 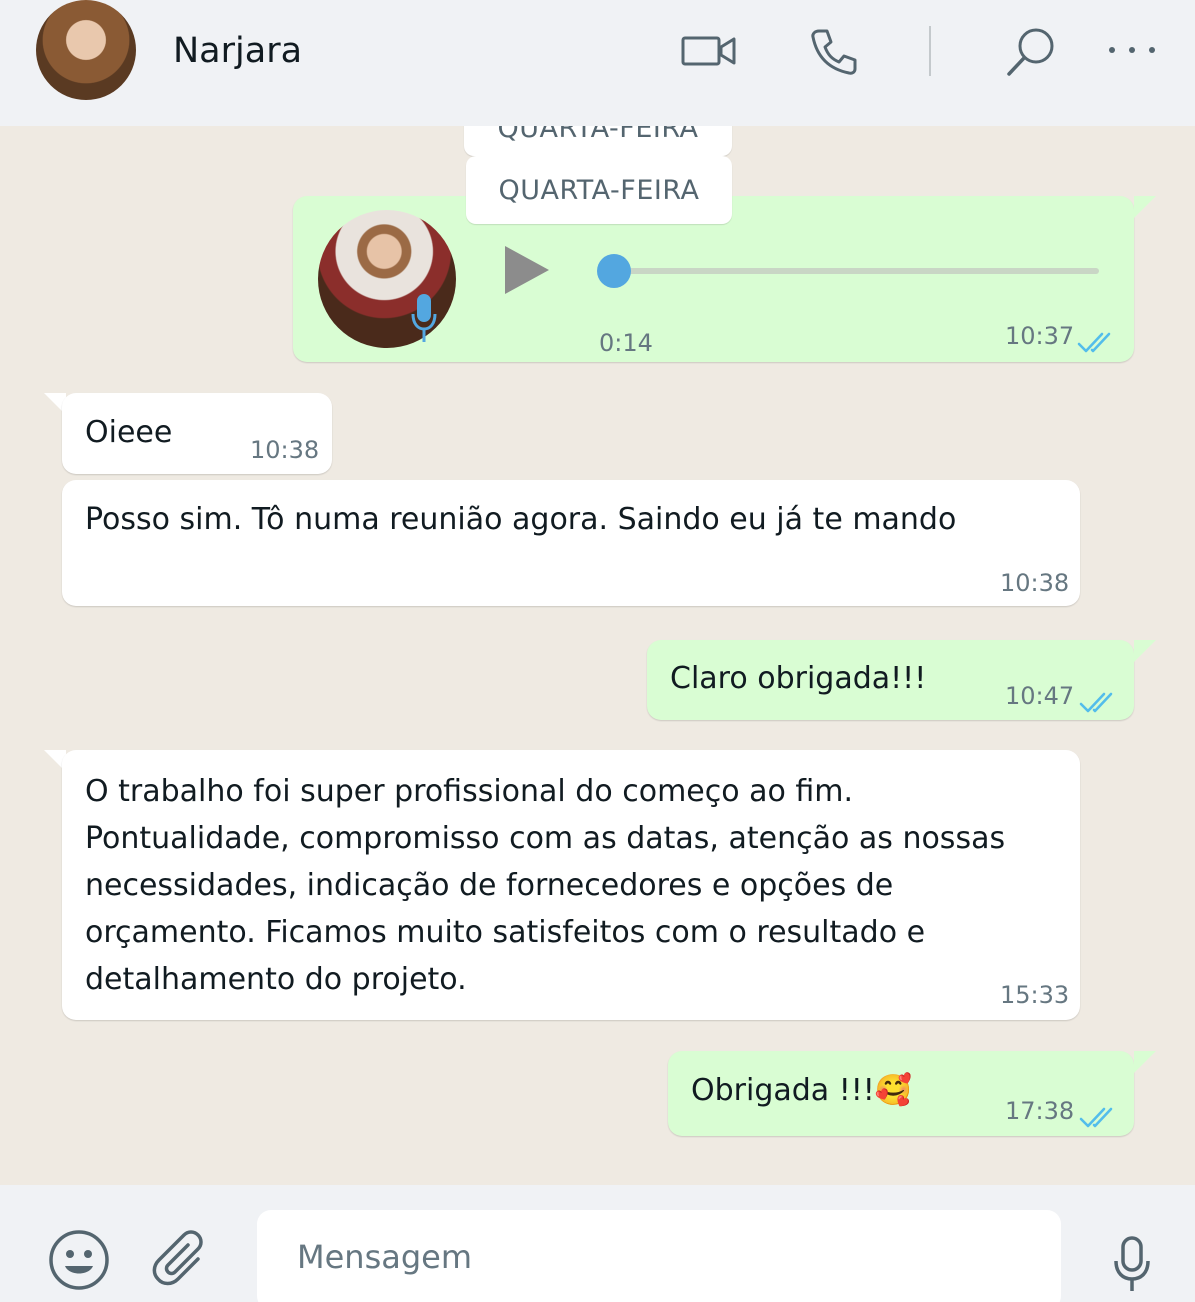 I want to click on contact-avatar, so click(x=86, y=50).